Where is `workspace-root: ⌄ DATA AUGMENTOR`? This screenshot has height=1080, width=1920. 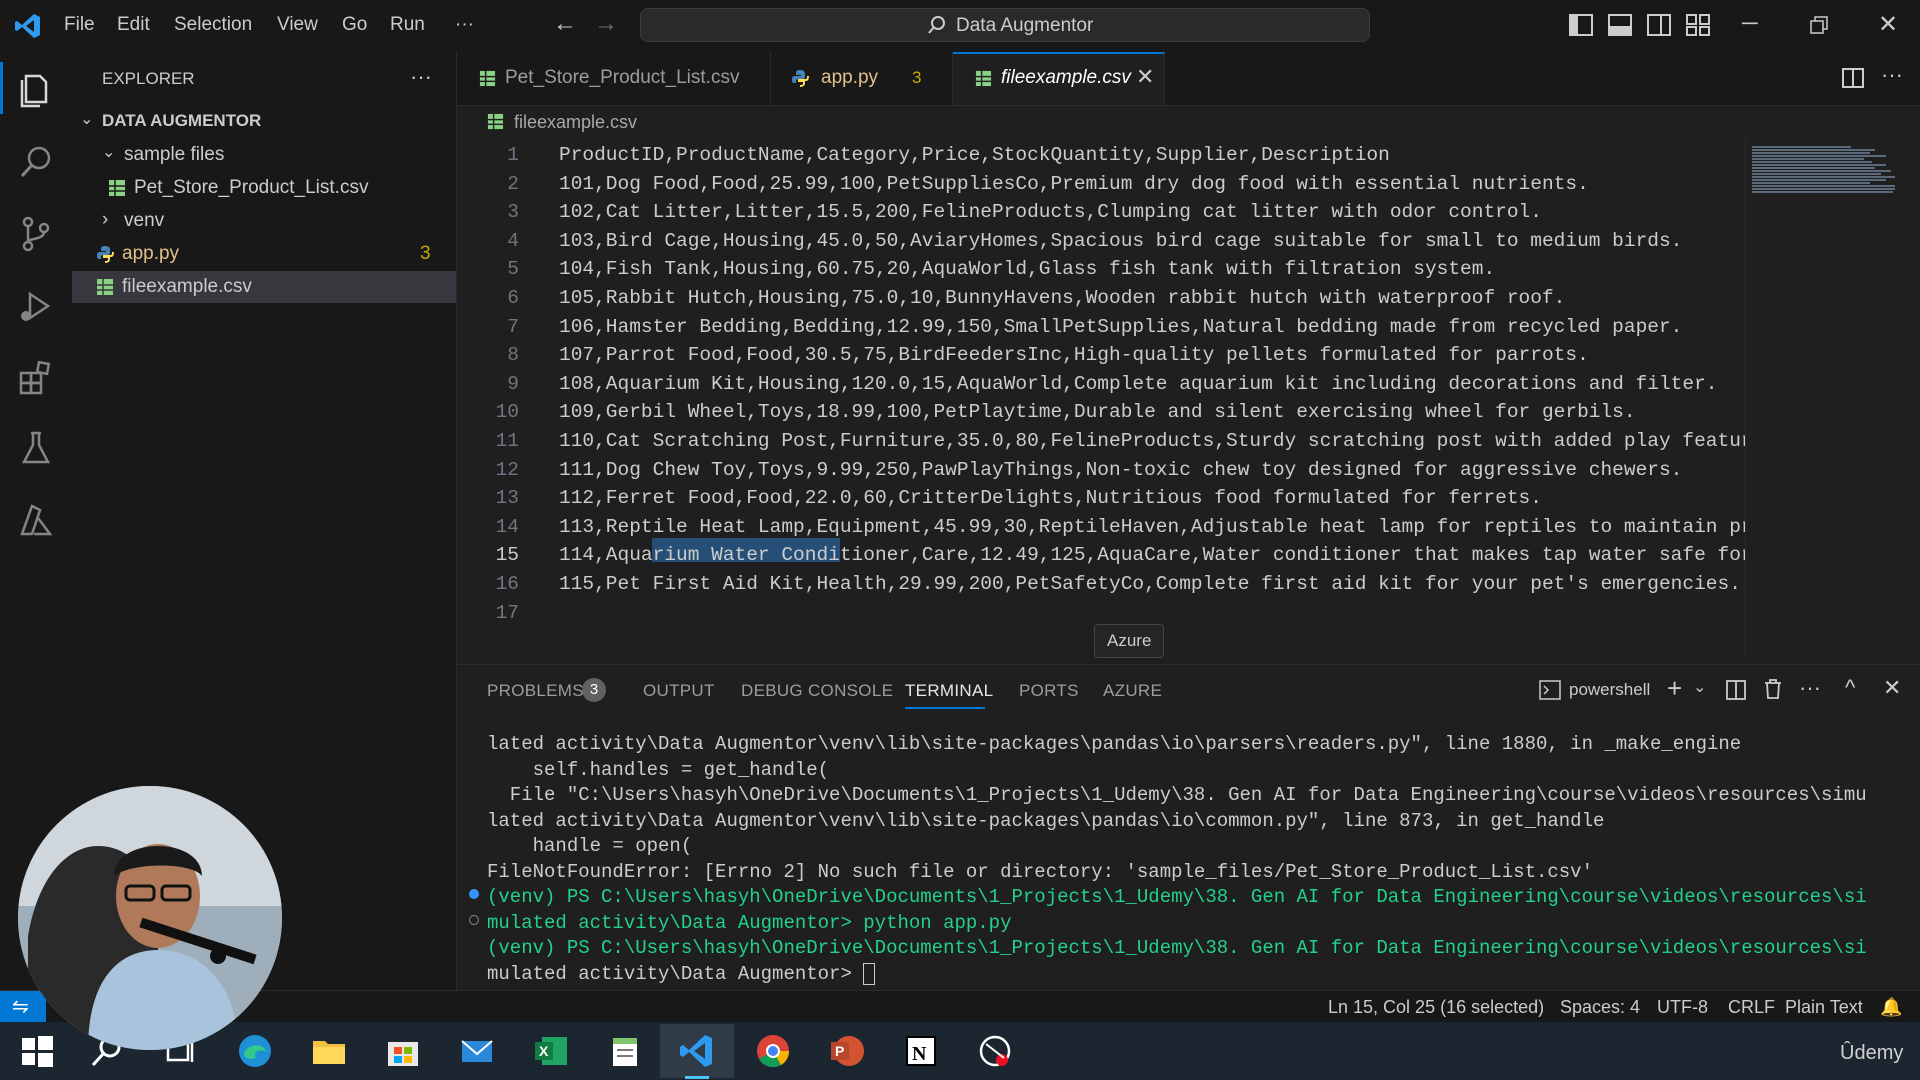
workspace-root: ⌄ DATA AUGMENTOR is located at coordinates (264, 122).